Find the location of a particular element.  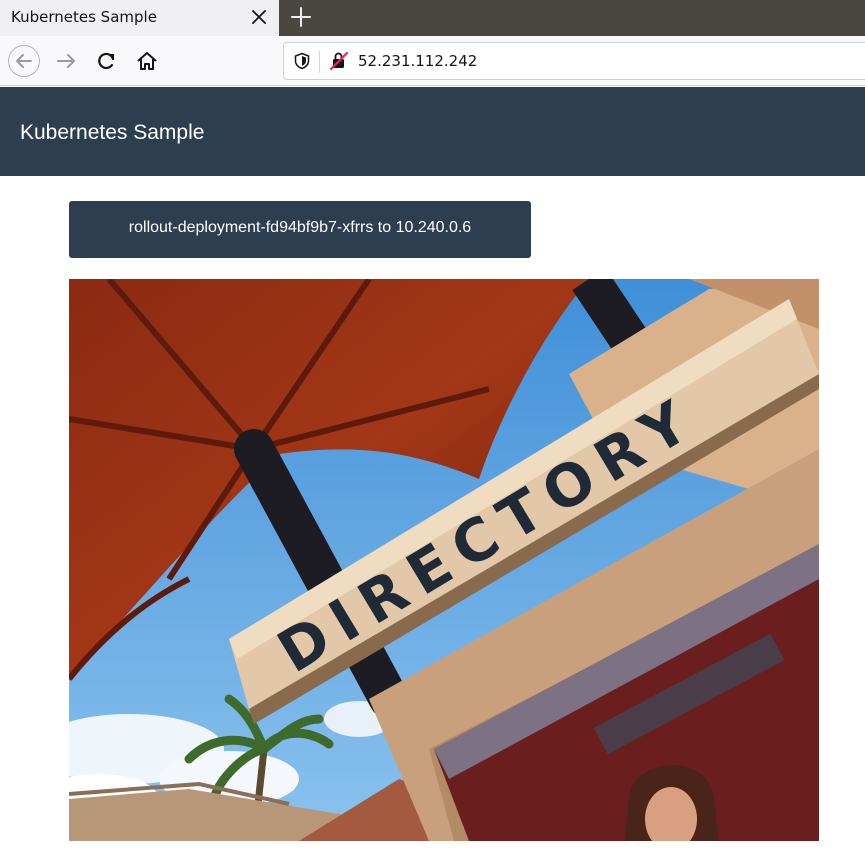

forward-arrow-icon is located at coordinates (68, 61).